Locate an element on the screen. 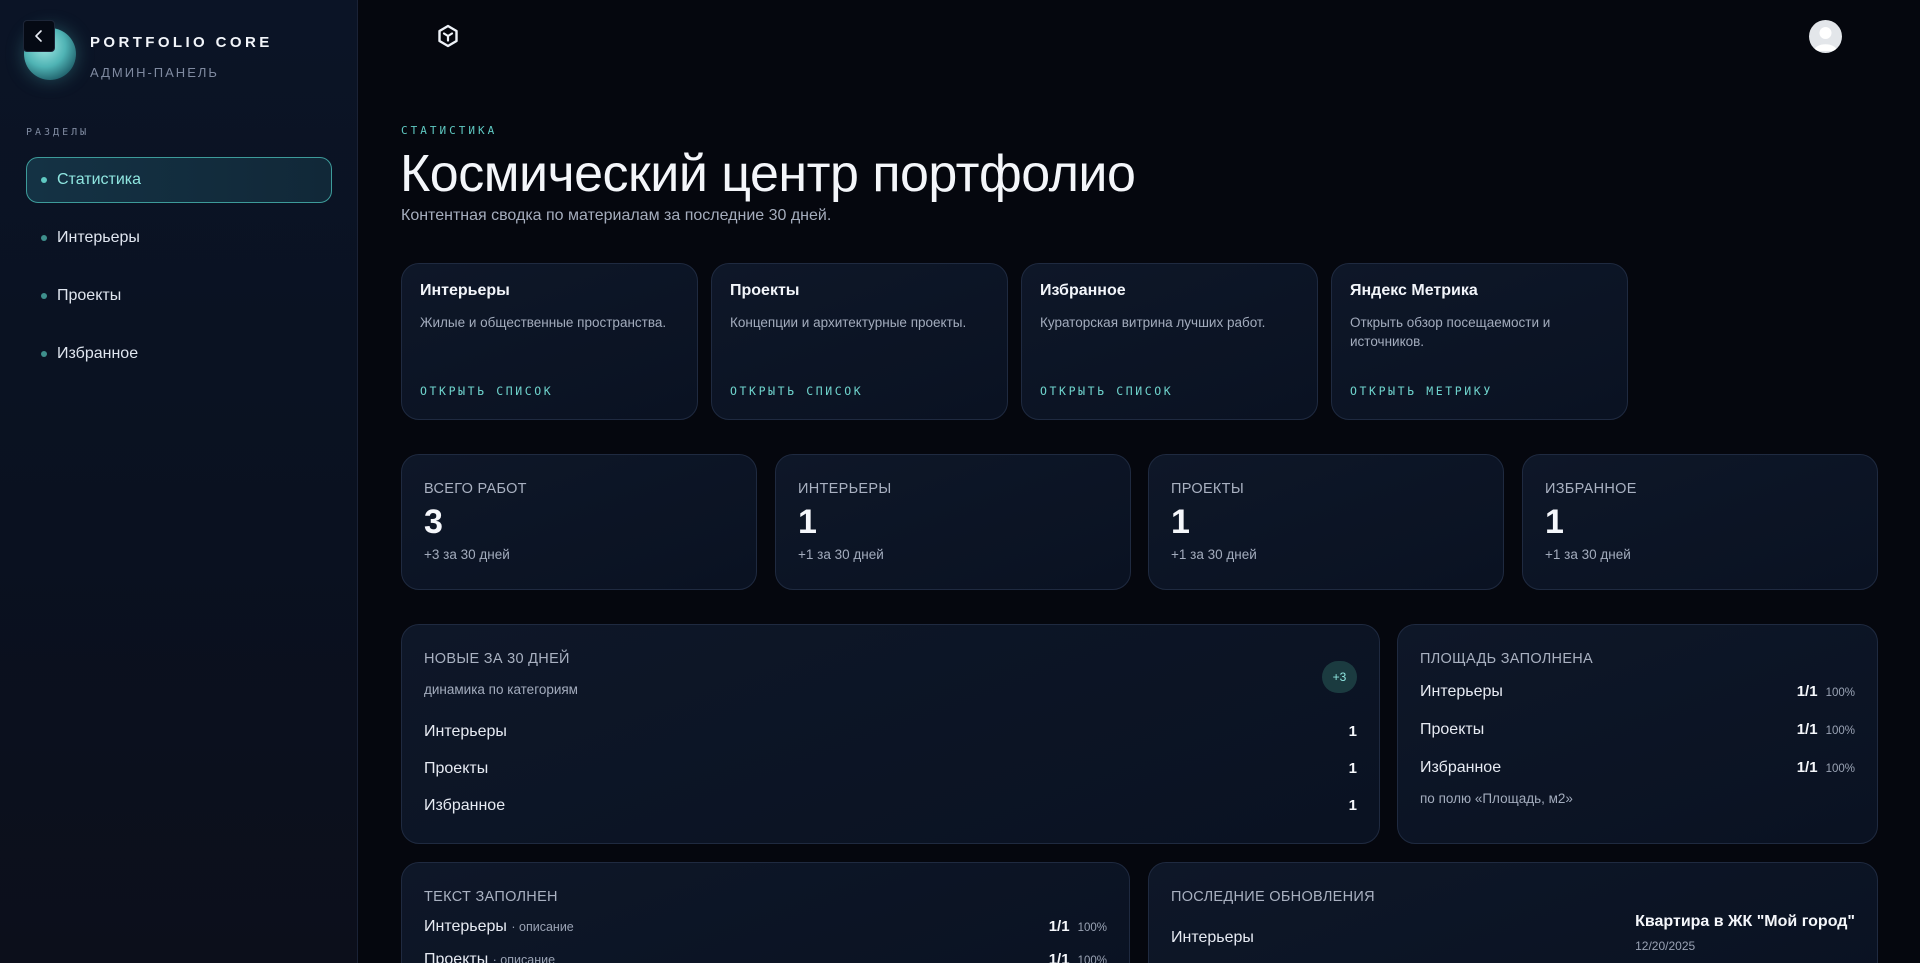 Image resolution: width=1920 pixels, height=963 pixels. stat-label: ВСЕГО РАБОТ is located at coordinates (475, 489).